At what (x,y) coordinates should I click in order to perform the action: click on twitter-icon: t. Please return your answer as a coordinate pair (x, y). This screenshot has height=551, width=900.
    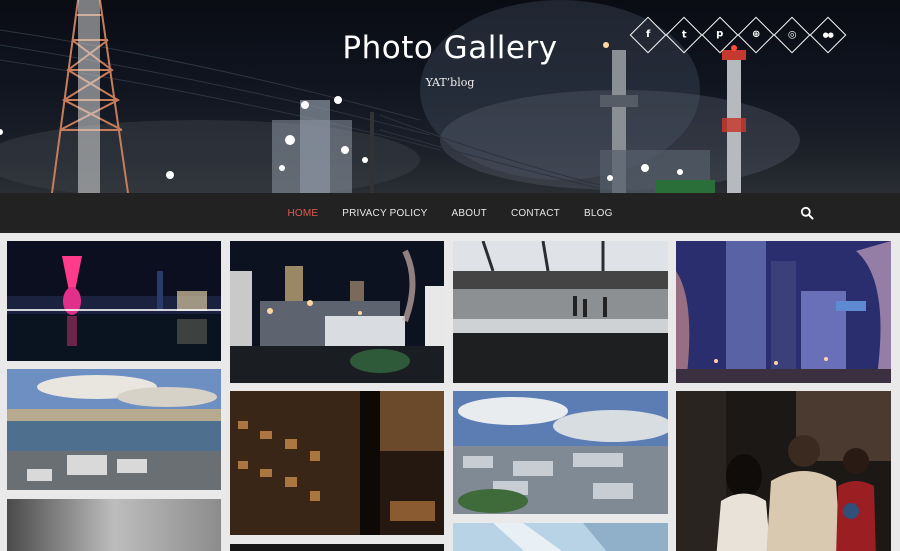
    Looking at the image, I should click on (684, 35).